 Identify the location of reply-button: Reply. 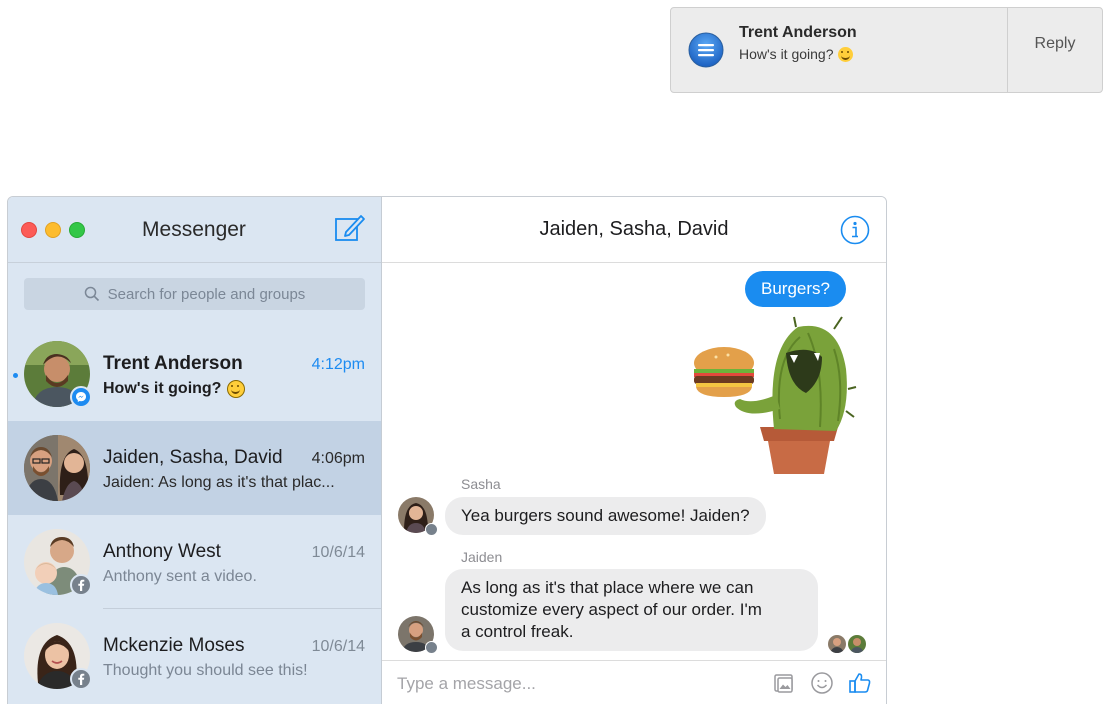
(1055, 46).